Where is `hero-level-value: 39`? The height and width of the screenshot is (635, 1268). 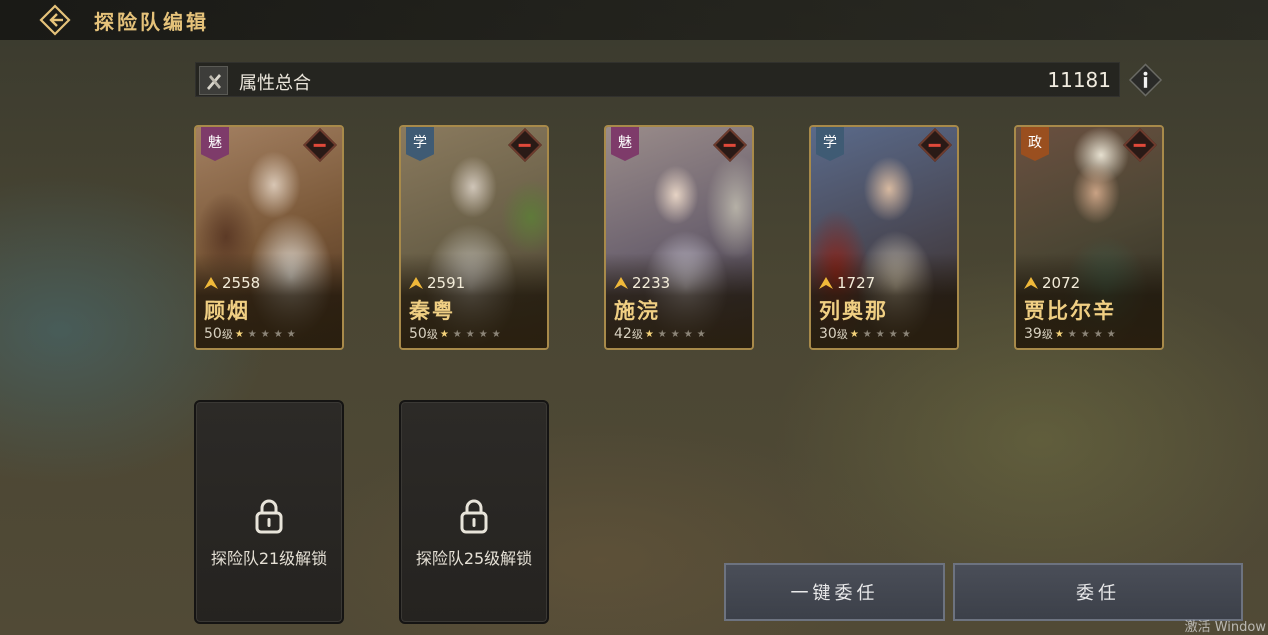
hero-level-value: 39 is located at coordinates (1033, 334).